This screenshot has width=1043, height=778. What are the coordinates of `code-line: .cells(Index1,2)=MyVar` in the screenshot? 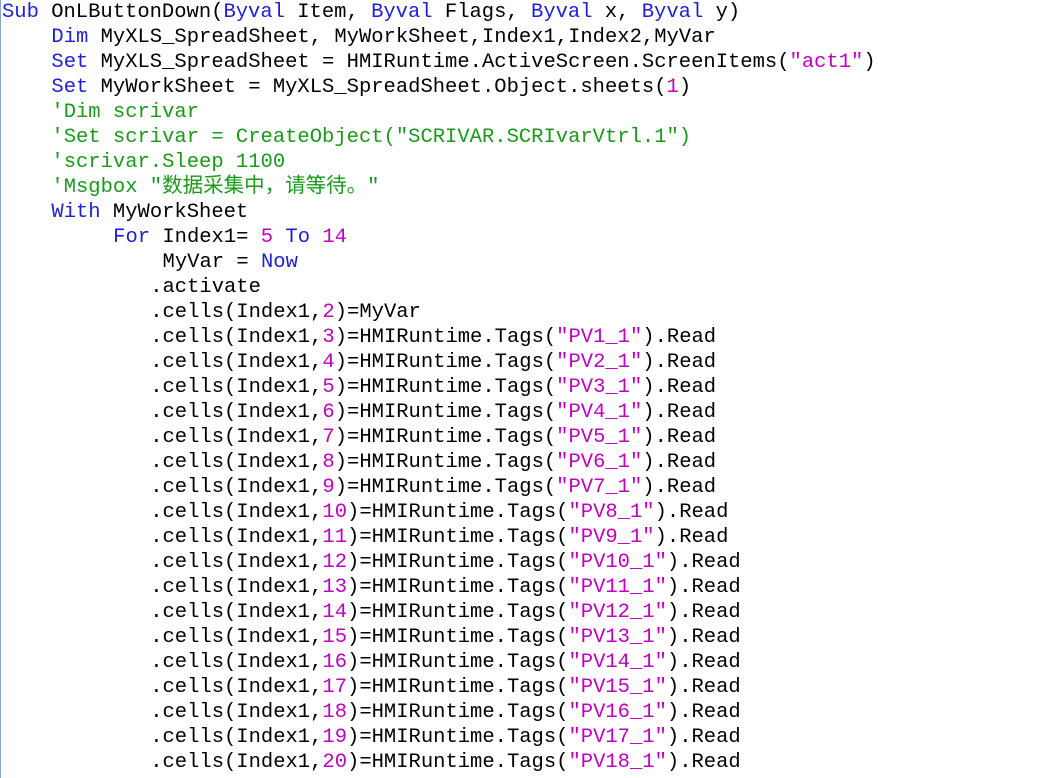 It's located at (522, 312).